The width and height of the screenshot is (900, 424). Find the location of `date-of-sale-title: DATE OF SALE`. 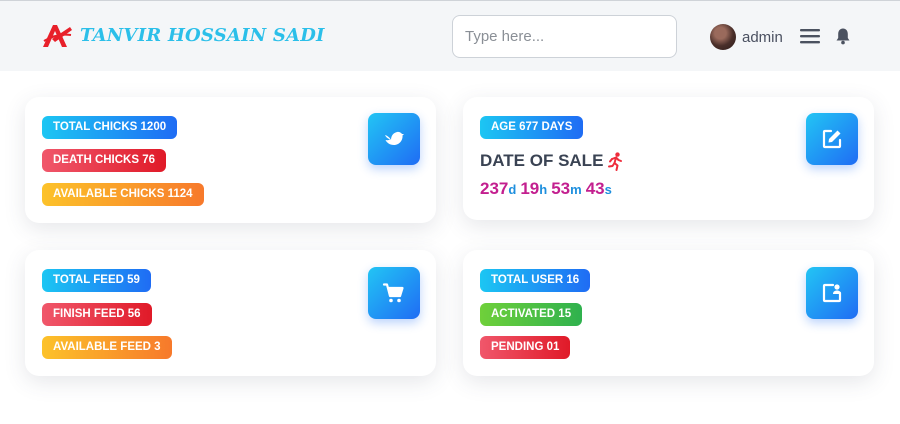

date-of-sale-title: DATE OF SALE is located at coordinates (552, 161).